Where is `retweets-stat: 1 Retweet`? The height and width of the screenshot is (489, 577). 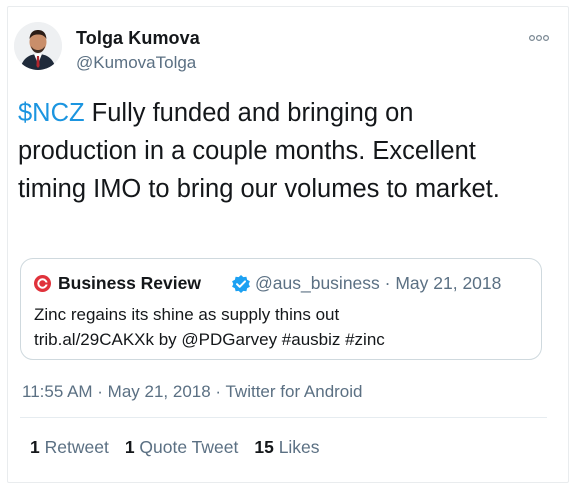 retweets-stat: 1 Retweet is located at coordinates (69, 447).